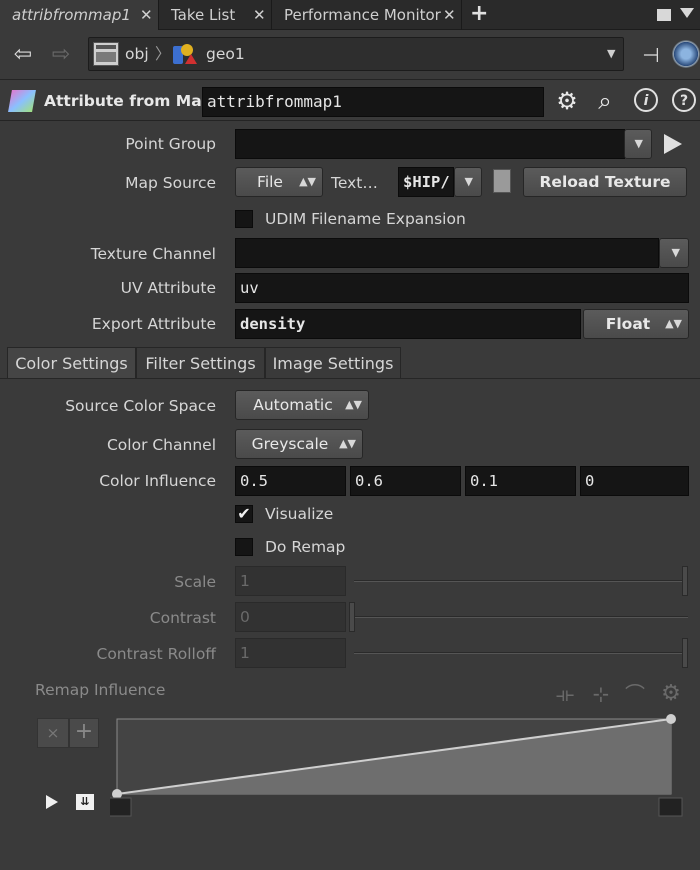  Describe the element at coordinates (290, 653) in the screenshot. I see `contrast-rolloff-input: 1` at that location.